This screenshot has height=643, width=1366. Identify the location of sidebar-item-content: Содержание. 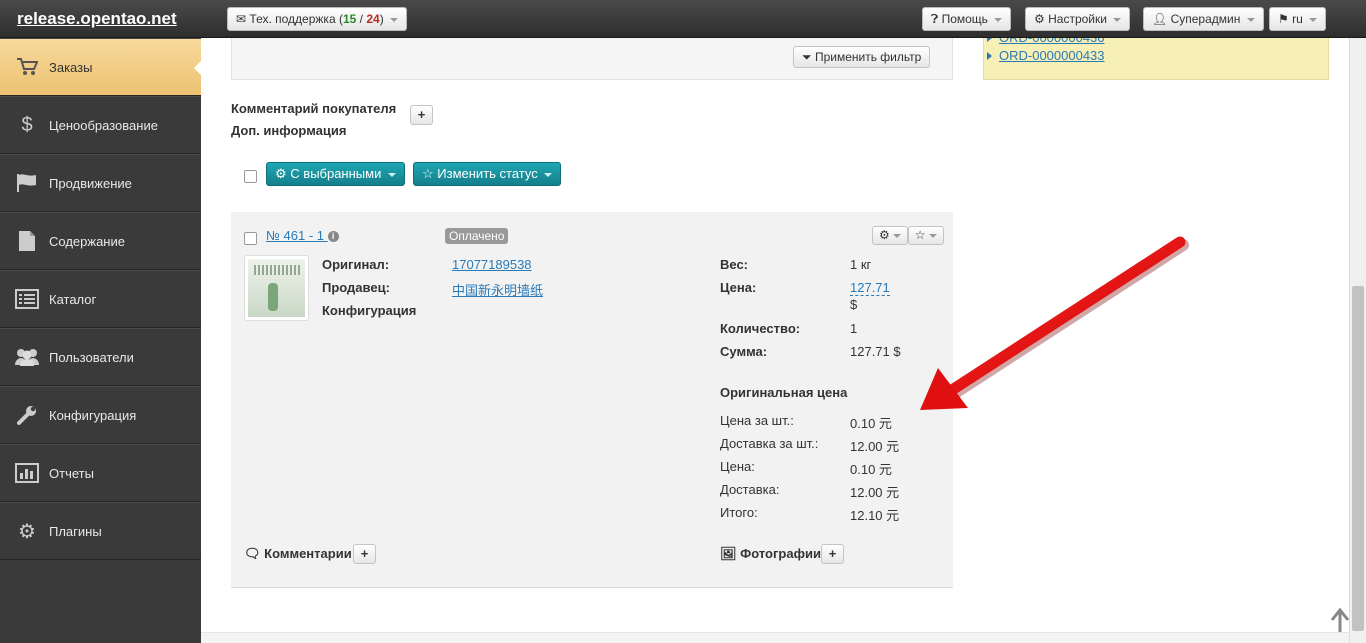
(100, 241).